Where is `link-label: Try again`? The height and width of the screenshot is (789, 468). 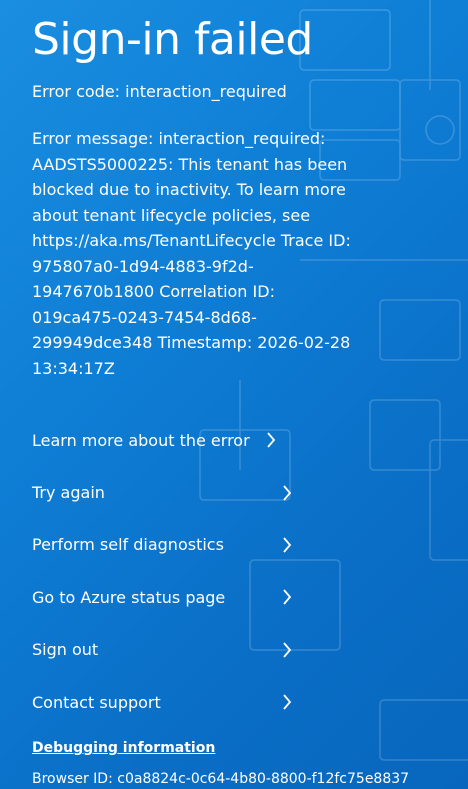
link-label: Try again is located at coordinates (68, 493).